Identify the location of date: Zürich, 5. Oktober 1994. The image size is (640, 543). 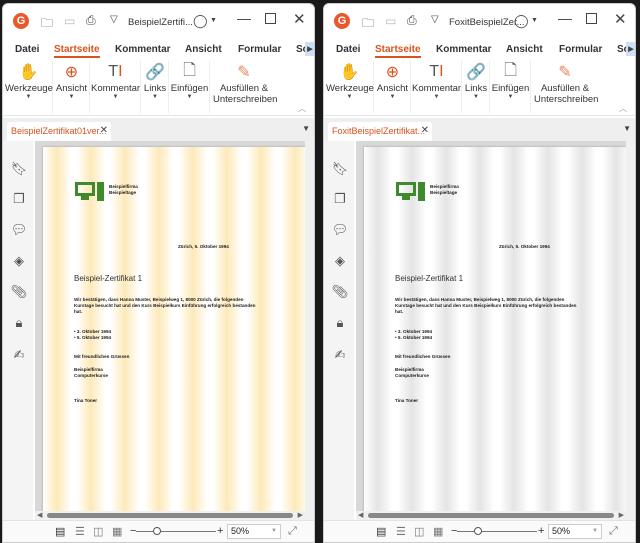
(524, 246).